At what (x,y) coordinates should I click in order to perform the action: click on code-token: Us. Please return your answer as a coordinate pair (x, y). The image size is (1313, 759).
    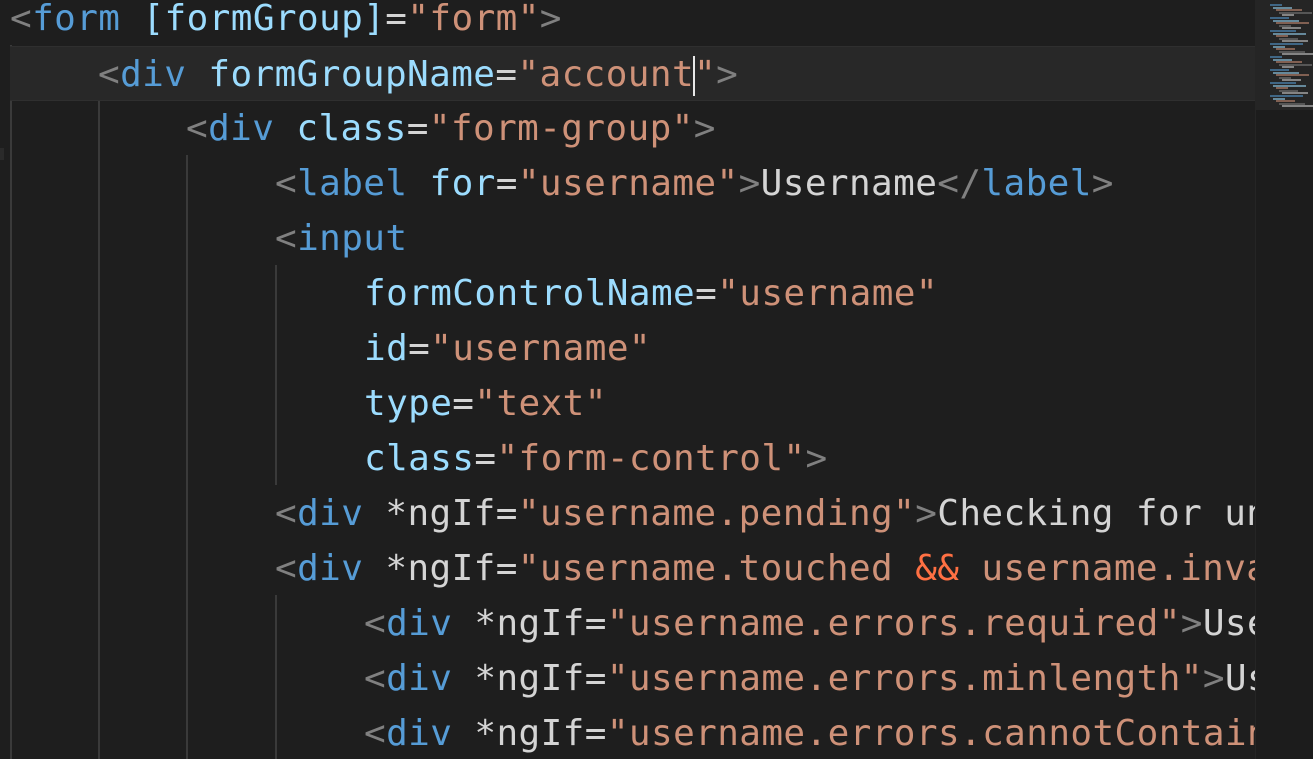
    Looking at the image, I should click on (1239, 678).